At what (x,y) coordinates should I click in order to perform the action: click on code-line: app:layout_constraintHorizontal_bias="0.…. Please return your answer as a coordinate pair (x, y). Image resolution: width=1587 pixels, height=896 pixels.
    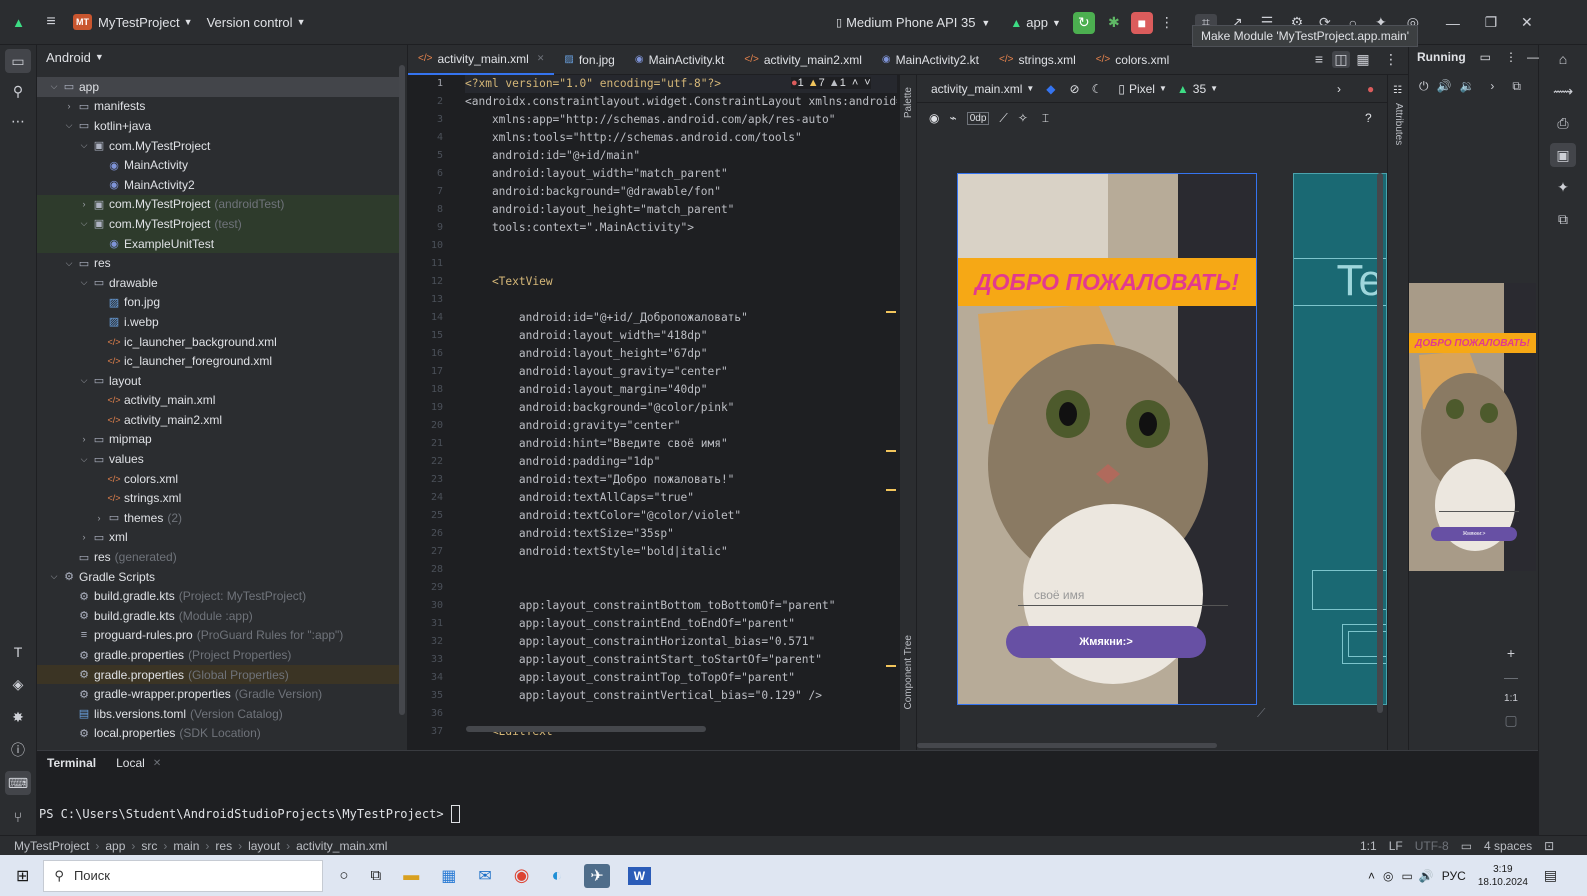
    Looking at the image, I should click on (681, 642).